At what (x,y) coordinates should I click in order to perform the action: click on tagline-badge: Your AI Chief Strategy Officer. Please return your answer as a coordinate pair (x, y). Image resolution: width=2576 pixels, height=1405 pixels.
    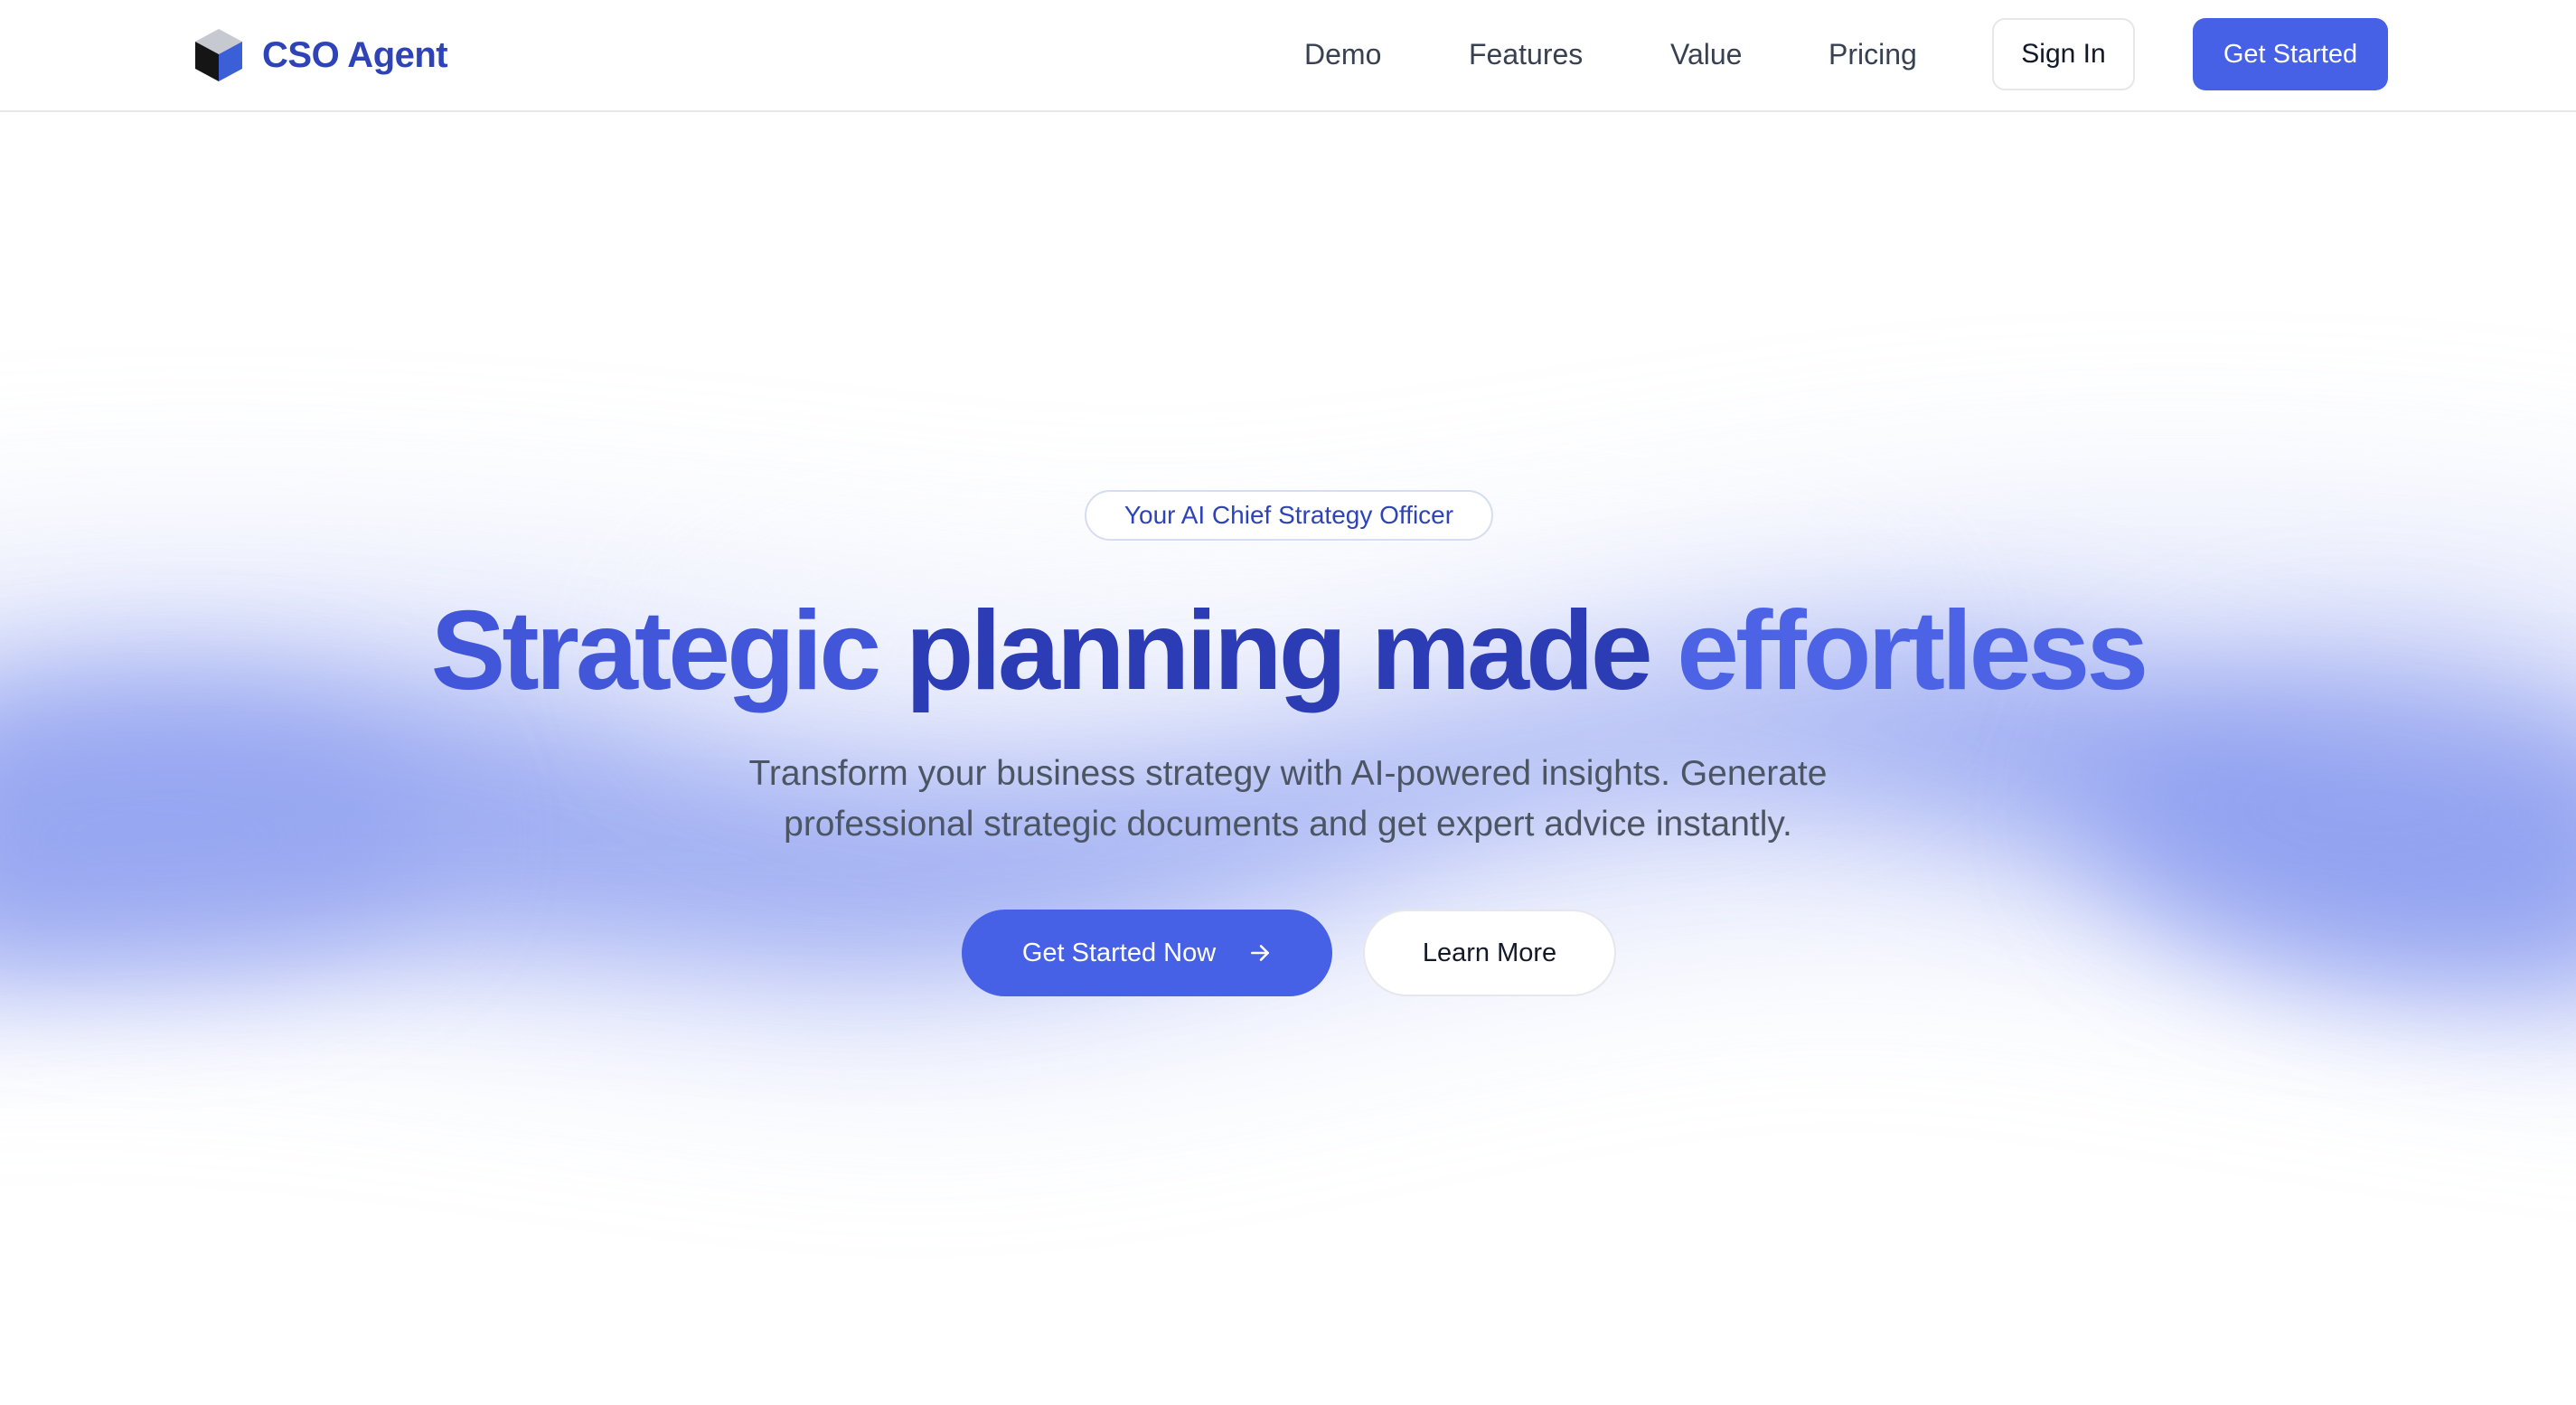
    Looking at the image, I should click on (1289, 515).